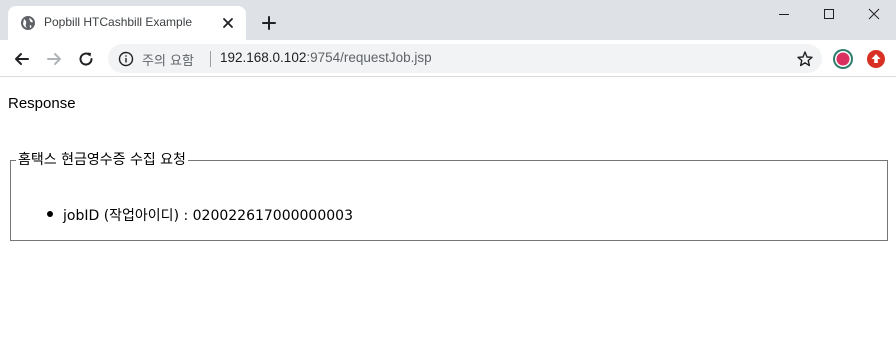 The width and height of the screenshot is (896, 340). I want to click on job-id-text: jobID (작업아이디) : 020022617000000003, so click(208, 216).